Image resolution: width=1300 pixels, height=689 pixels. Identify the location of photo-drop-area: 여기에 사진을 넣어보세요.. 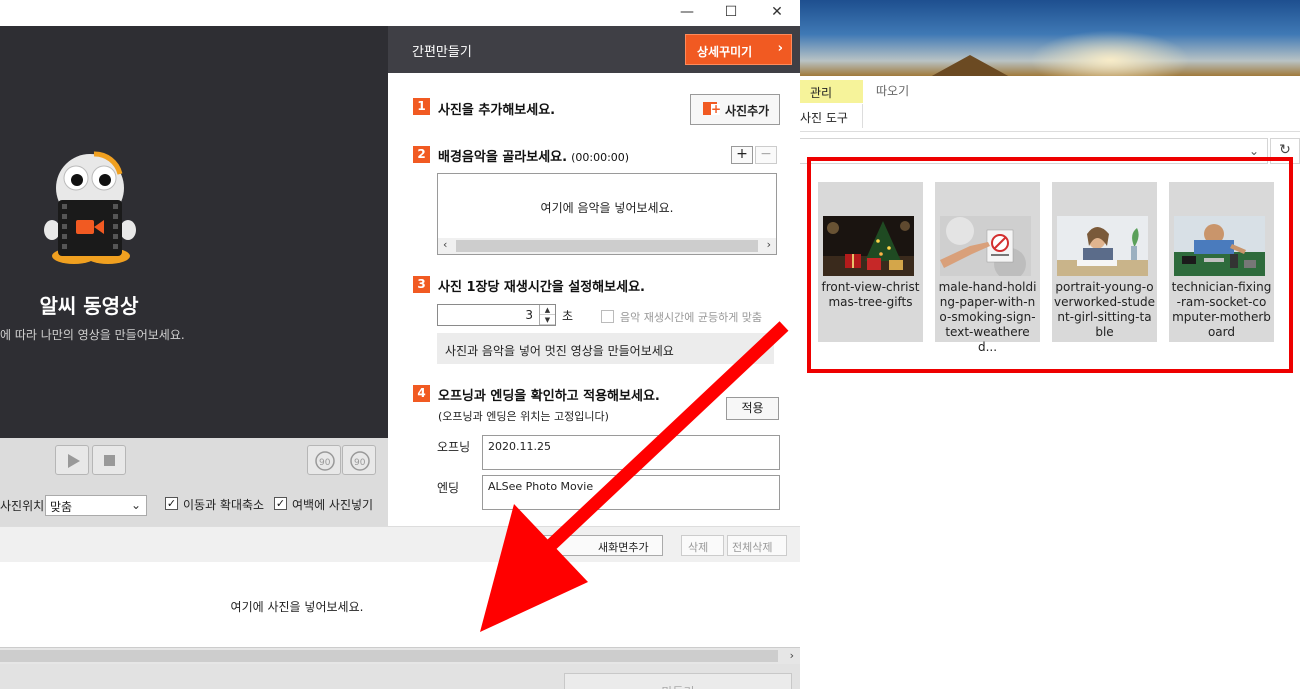
(400, 605).